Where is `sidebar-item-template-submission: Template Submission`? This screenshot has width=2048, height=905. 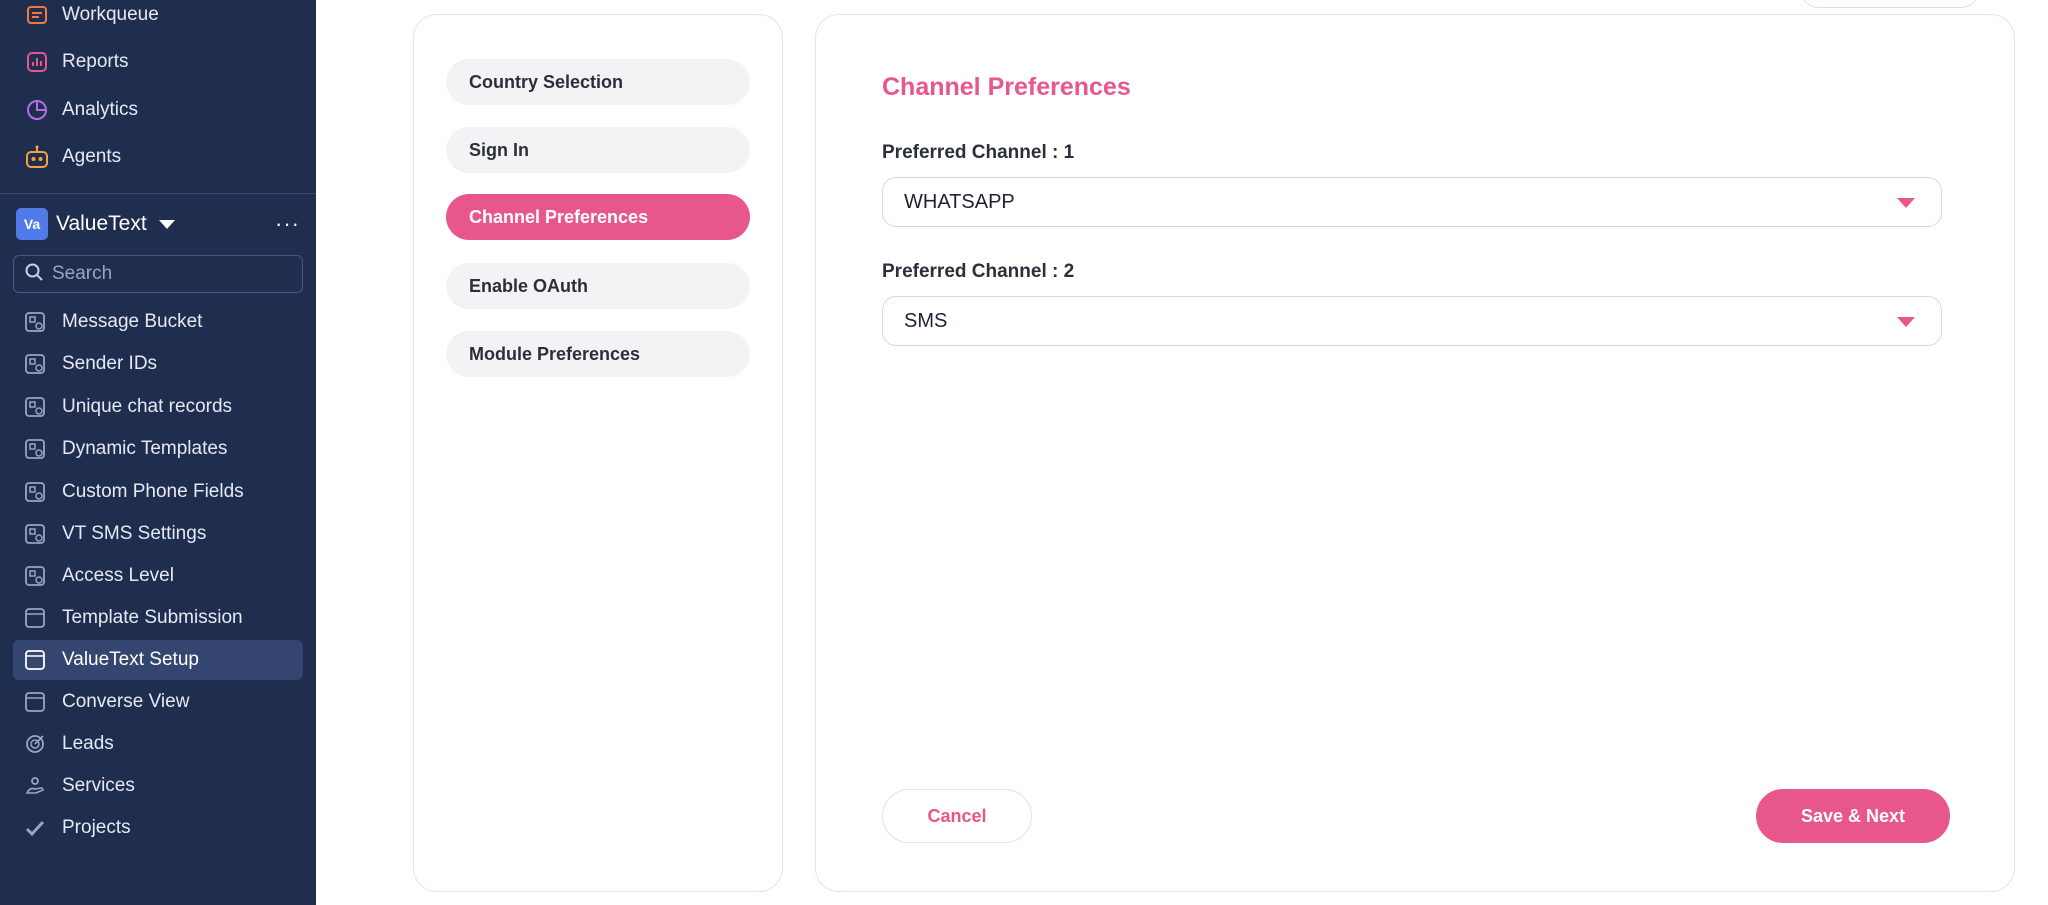 sidebar-item-template-submission: Template Submission is located at coordinates (158, 618).